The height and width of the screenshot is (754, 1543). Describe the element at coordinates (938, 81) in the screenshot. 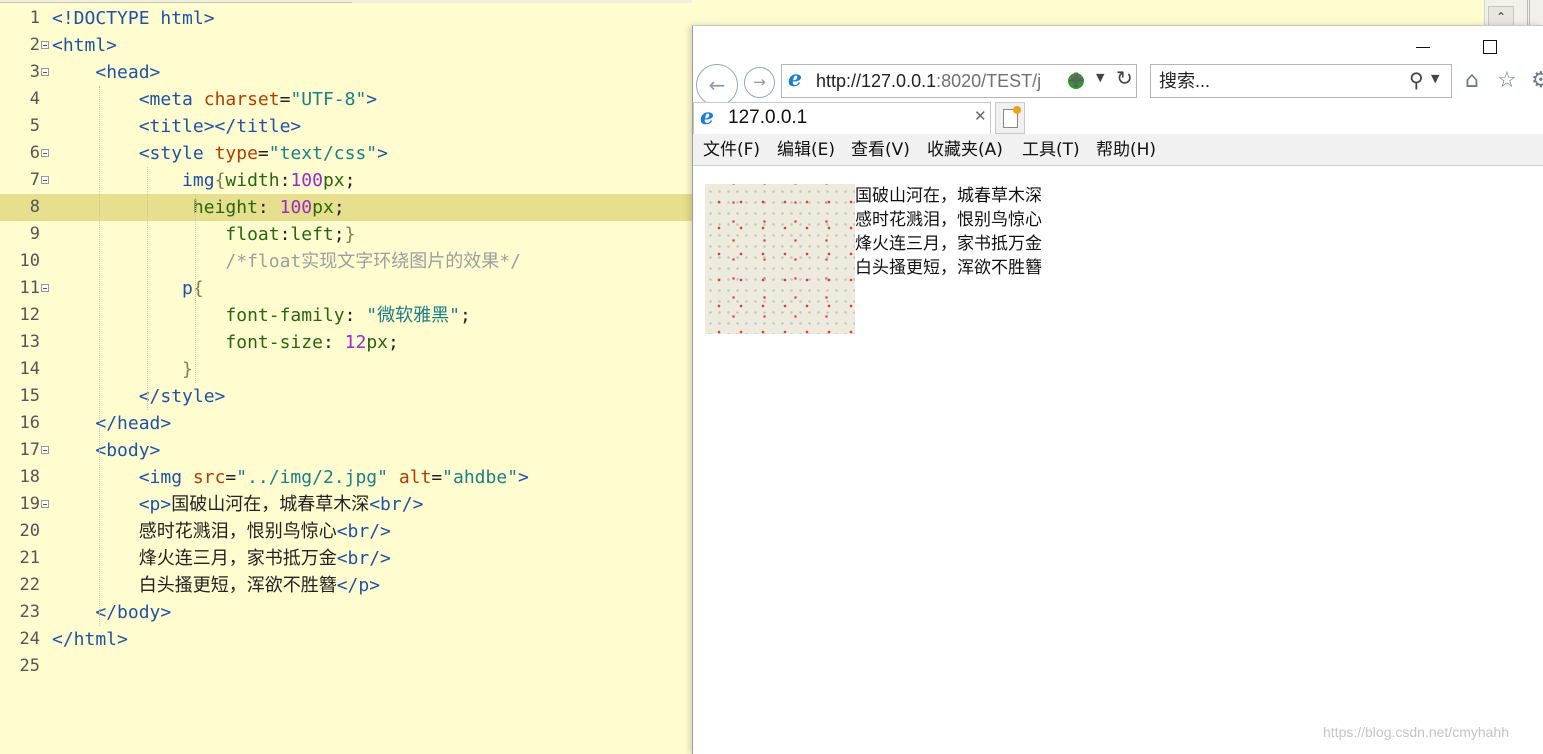

I see `address-url: http://127.0.0.1:8020/TEST/j` at that location.